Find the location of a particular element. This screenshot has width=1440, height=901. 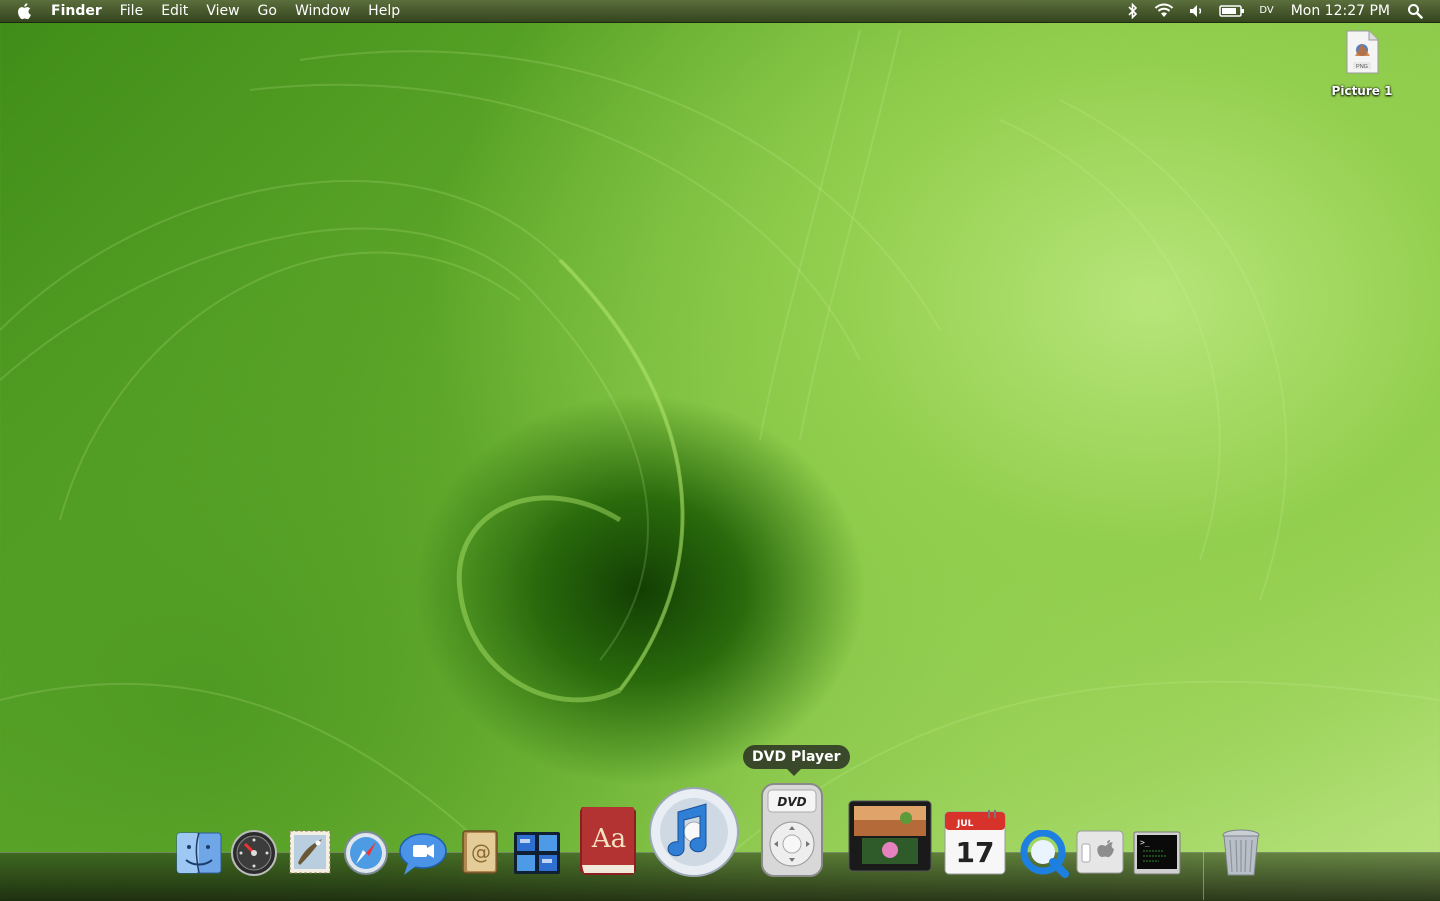

dock-safari-icon is located at coordinates (366, 853).